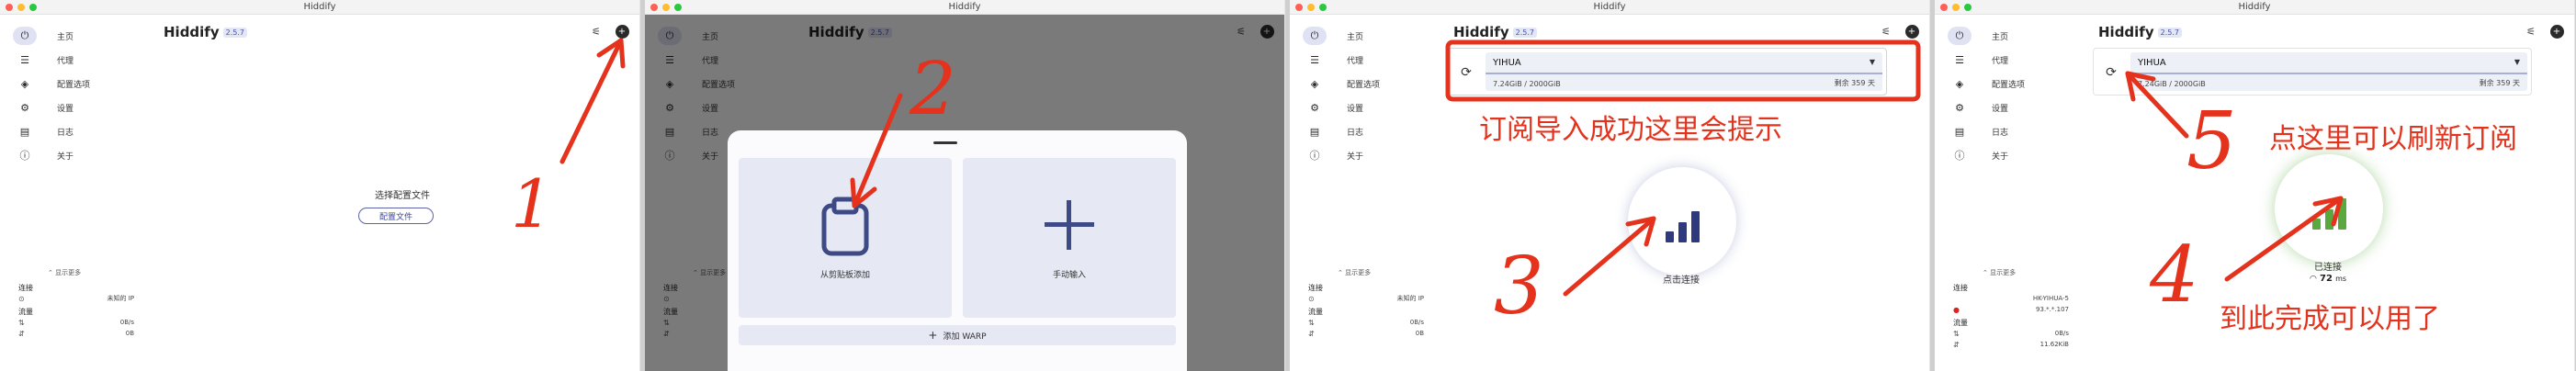 This screenshot has height=371, width=2576. I want to click on add-from-clipboard-button: 从剪贴板添加, so click(845, 238).